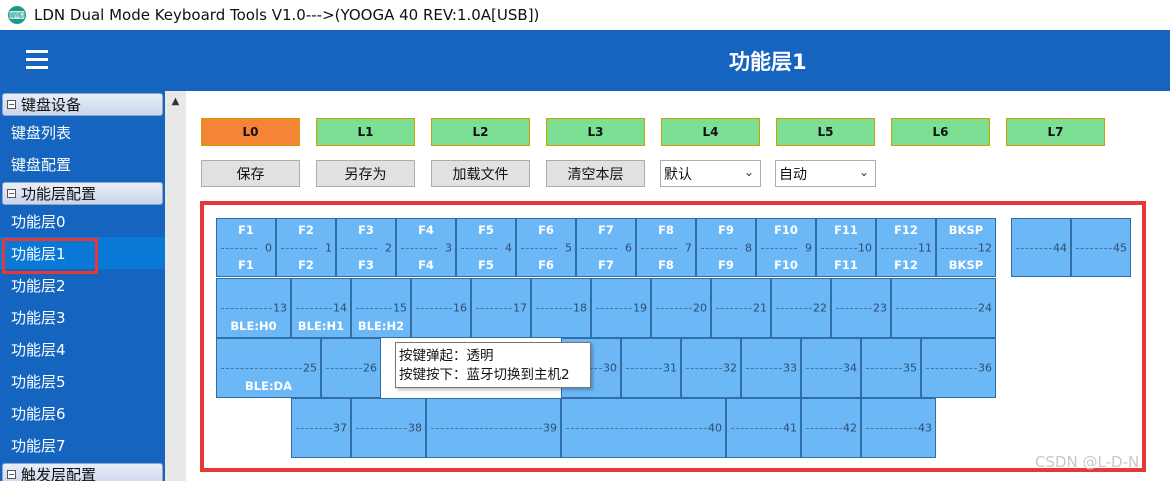 The width and height of the screenshot is (1170, 481). What do you see at coordinates (643, 428) in the screenshot?
I see `key-40: 40` at bounding box center [643, 428].